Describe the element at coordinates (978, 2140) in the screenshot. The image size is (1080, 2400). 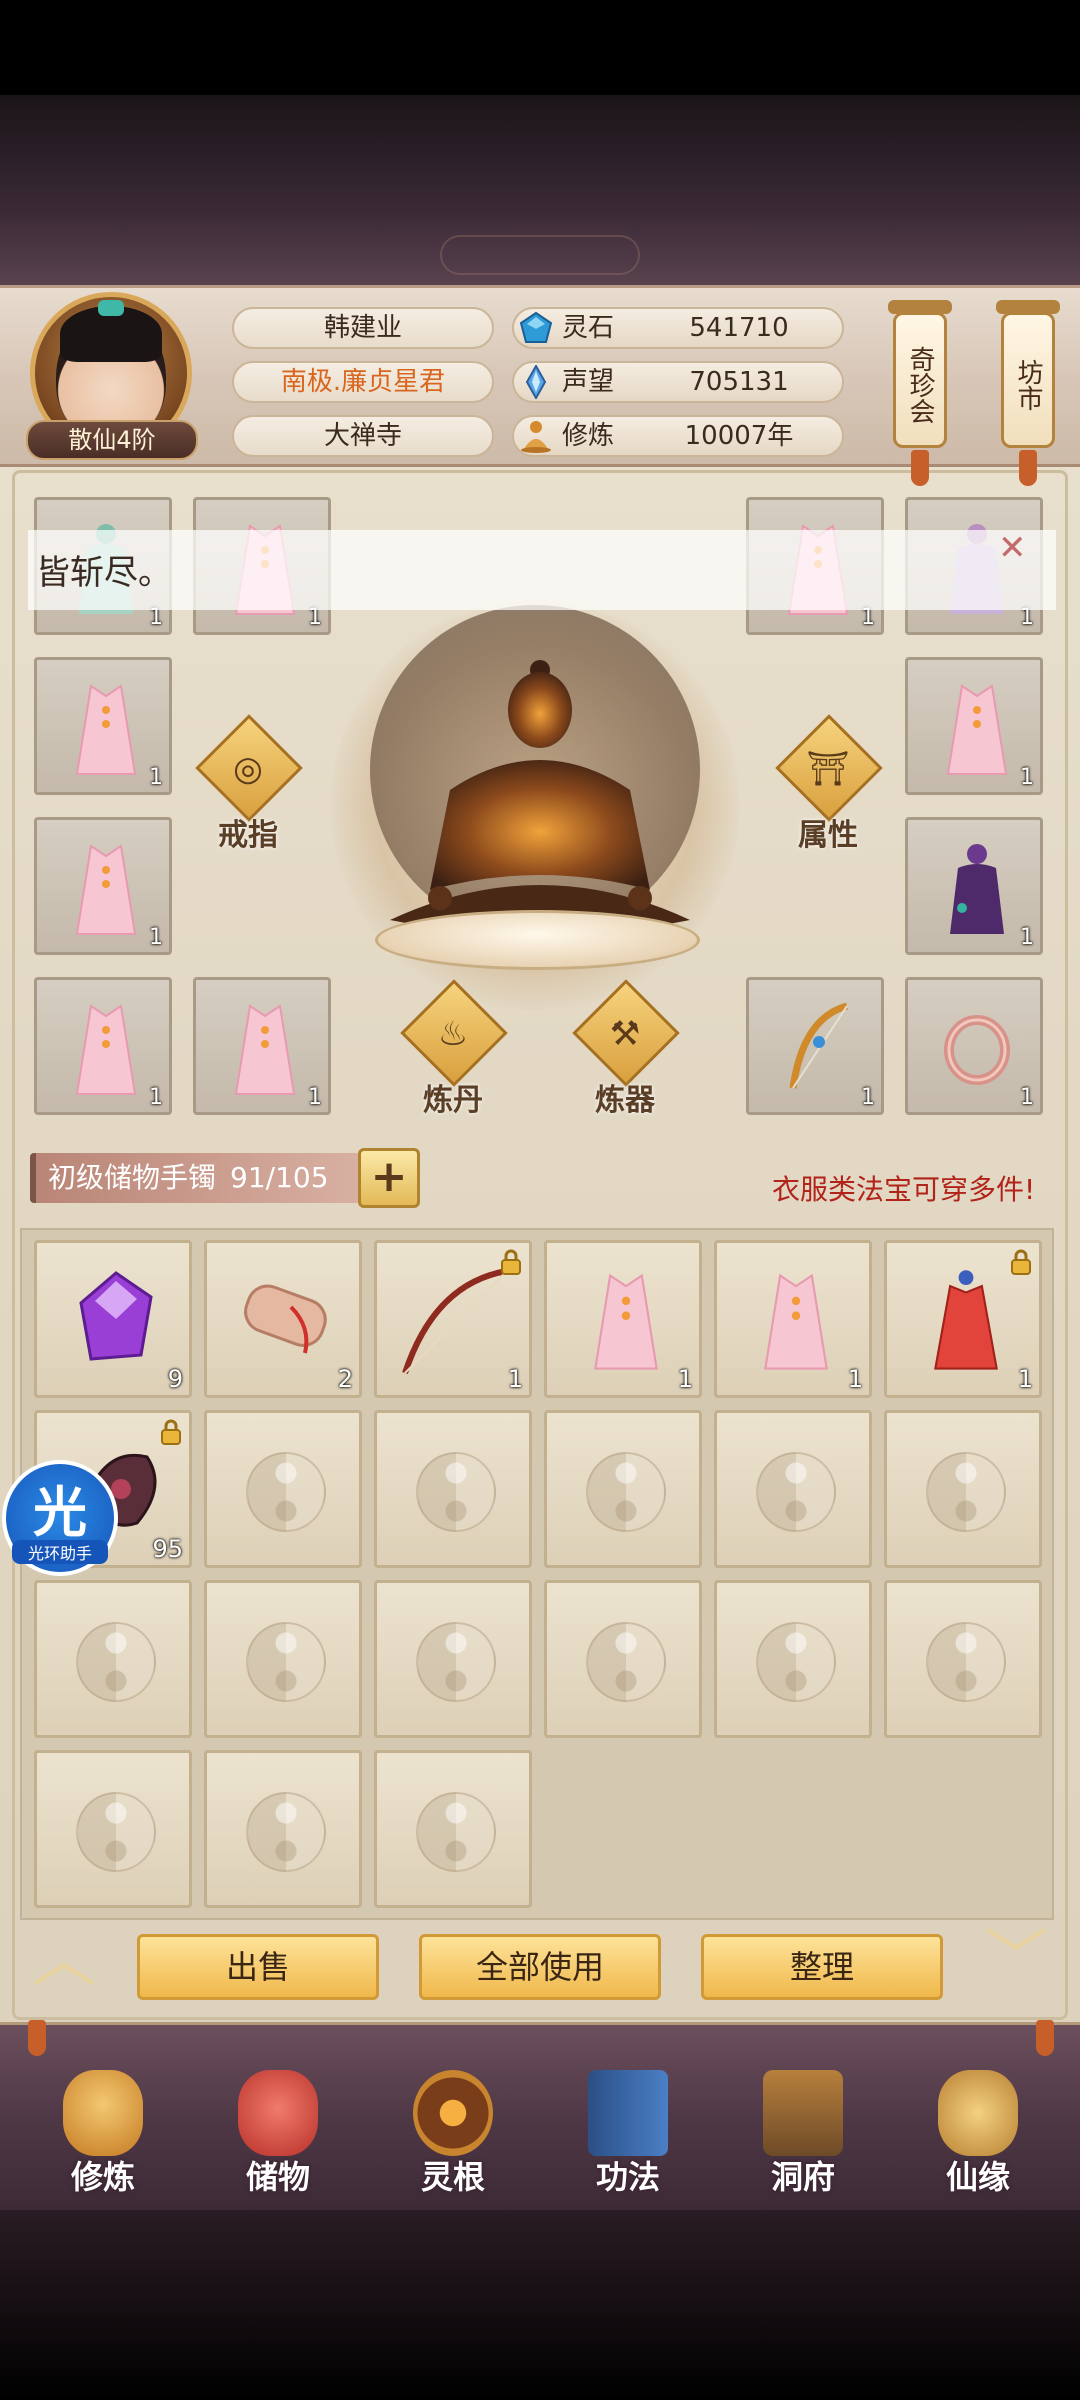
I see `nav-immortal-fate: 仙缘` at that location.